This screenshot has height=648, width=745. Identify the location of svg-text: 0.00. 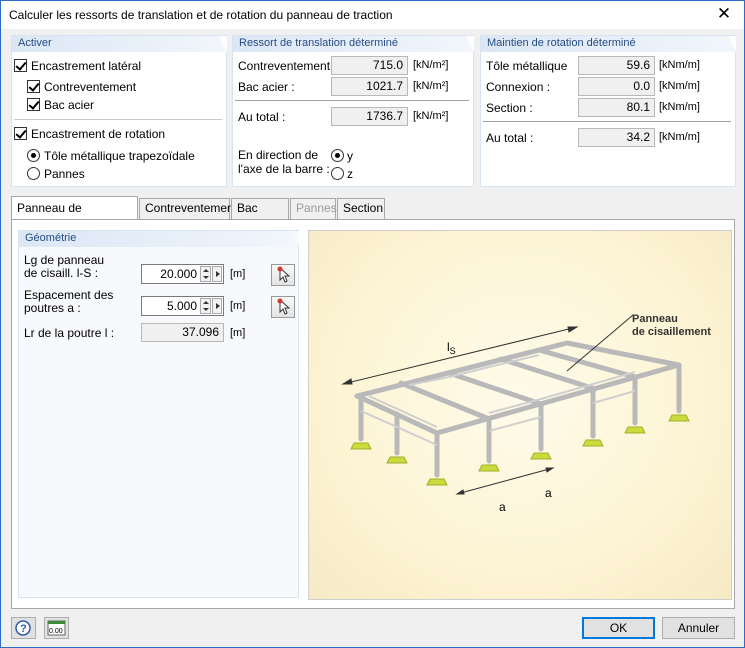
(56, 631).